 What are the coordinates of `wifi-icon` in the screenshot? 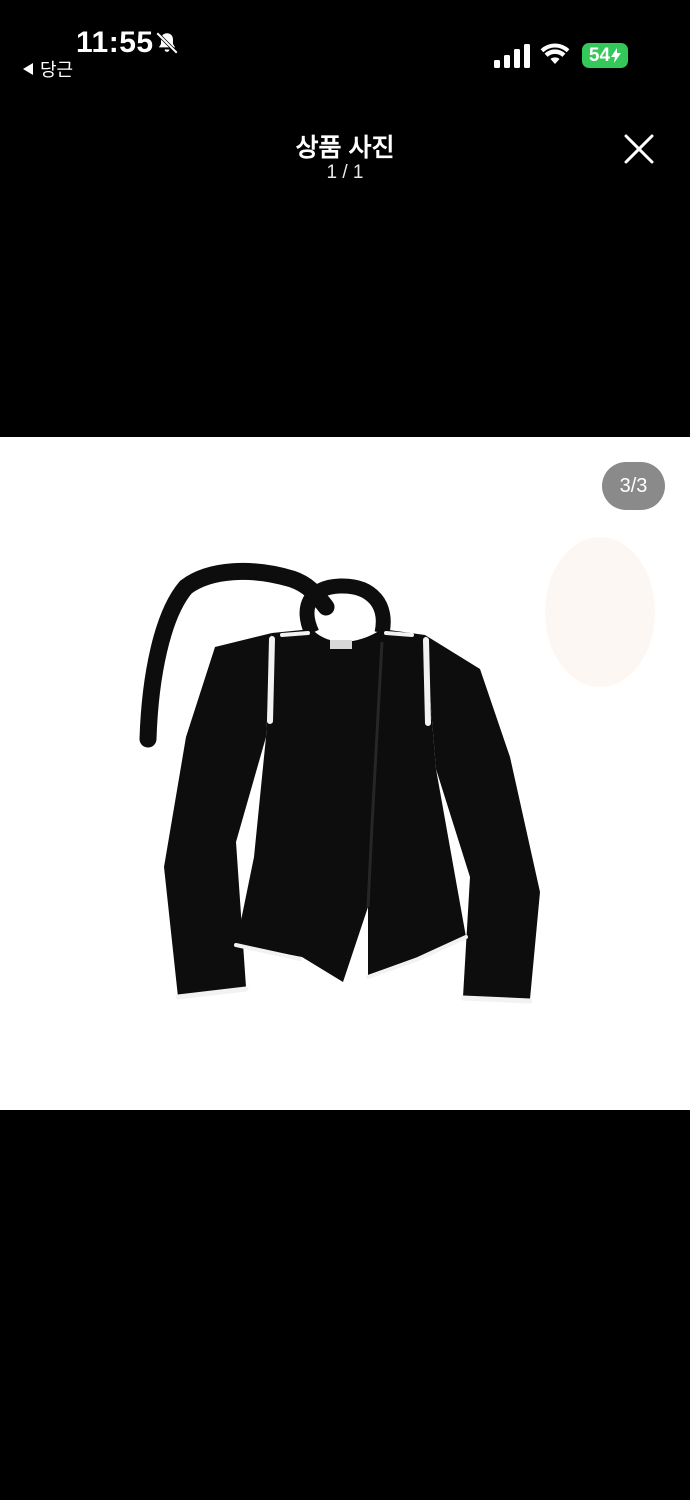 It's located at (555, 53).